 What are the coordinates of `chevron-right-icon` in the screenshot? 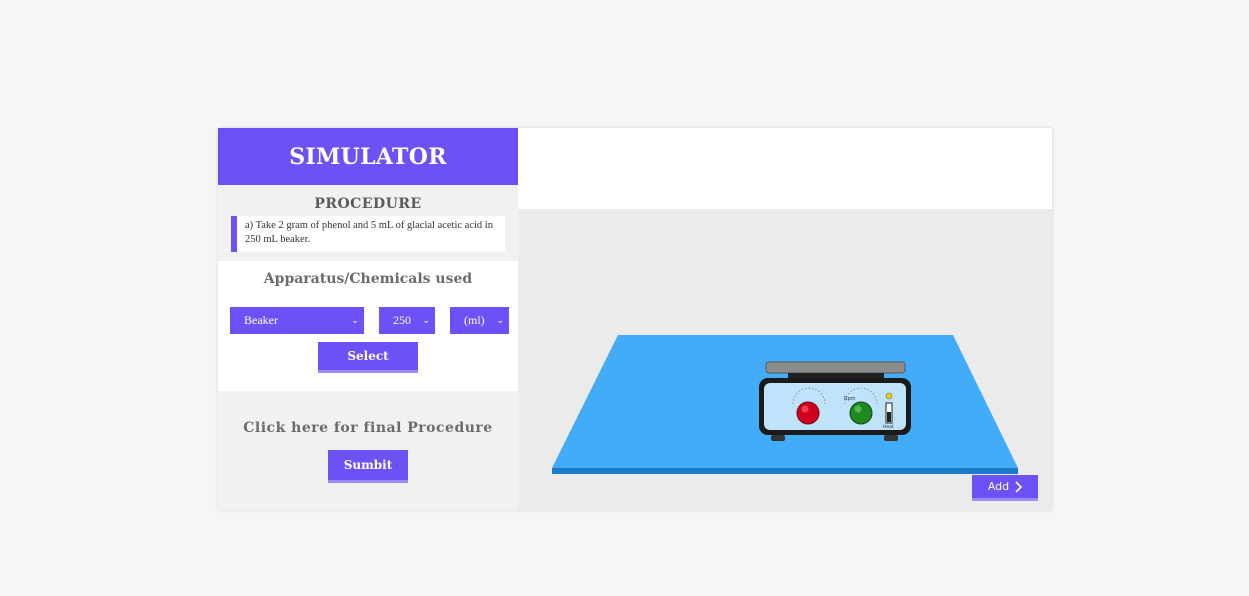 It's located at (1019, 486).